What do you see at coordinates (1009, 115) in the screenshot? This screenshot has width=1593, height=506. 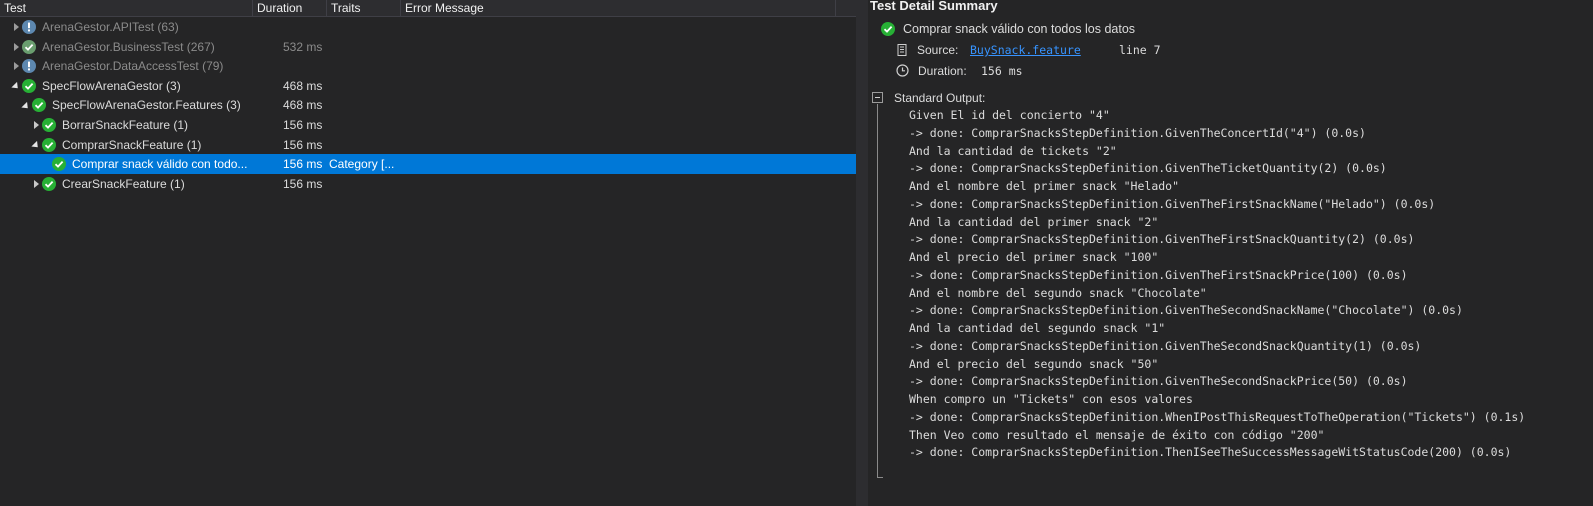 I see `output-line: Given El id del concierto "4"` at bounding box center [1009, 115].